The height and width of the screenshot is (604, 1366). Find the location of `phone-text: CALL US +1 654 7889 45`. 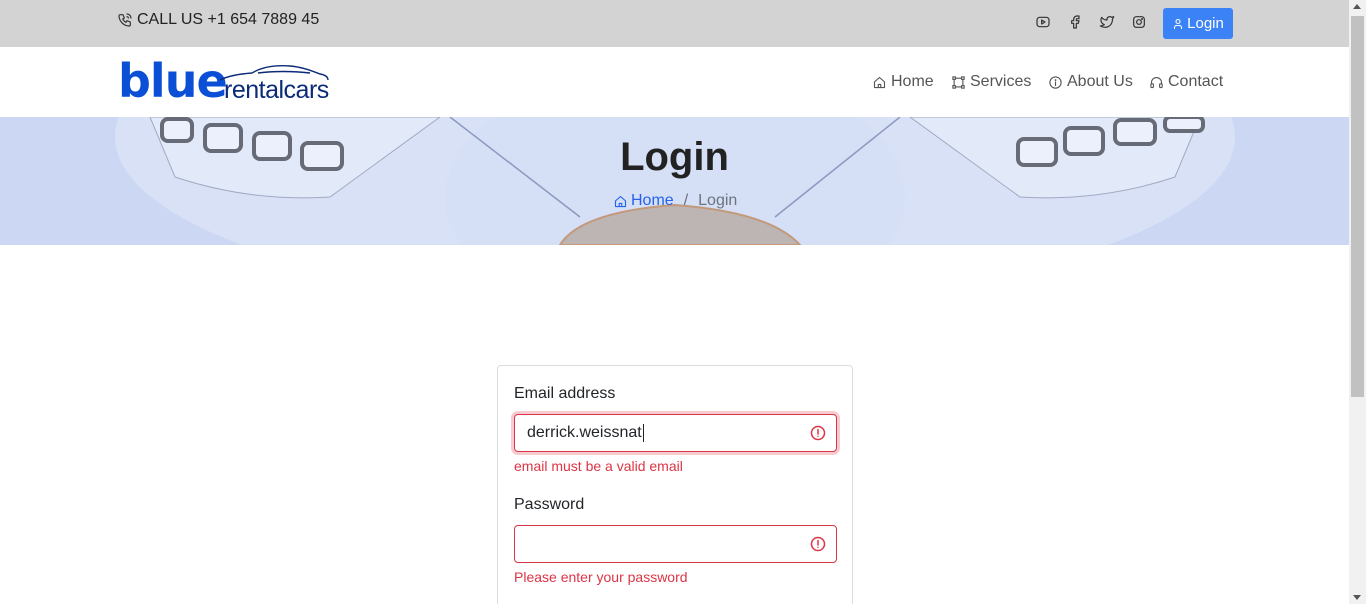

phone-text: CALL US +1 654 7889 45 is located at coordinates (228, 19).